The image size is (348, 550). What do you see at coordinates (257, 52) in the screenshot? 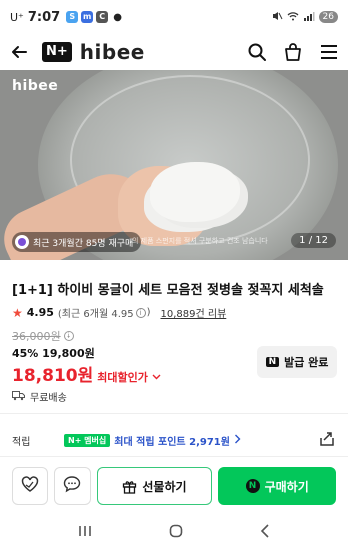
I see `search-icon` at bounding box center [257, 52].